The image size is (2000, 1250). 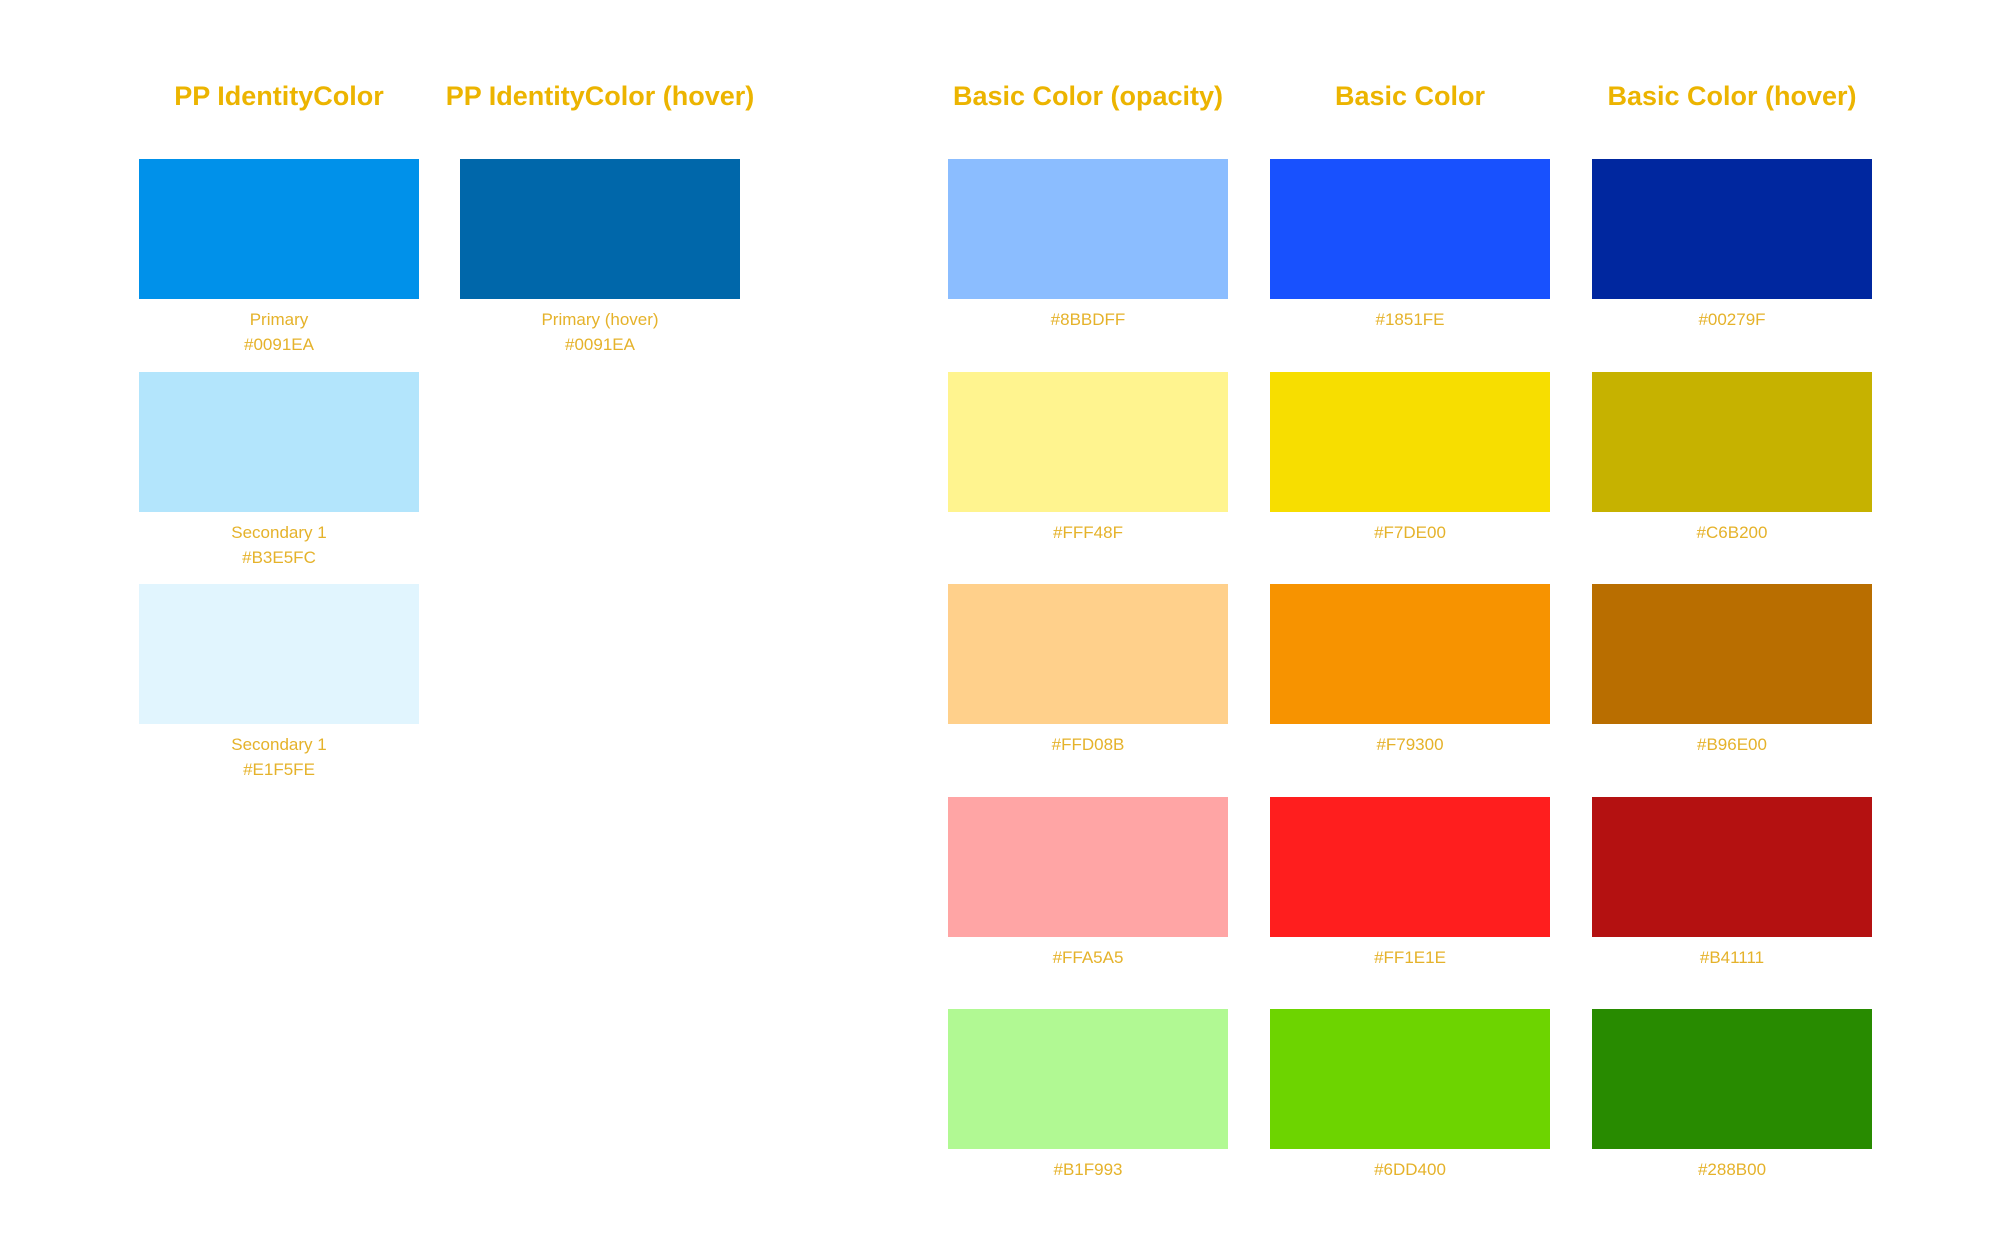 I want to click on swatch-hex-code: #F79300, so click(x=1410, y=744).